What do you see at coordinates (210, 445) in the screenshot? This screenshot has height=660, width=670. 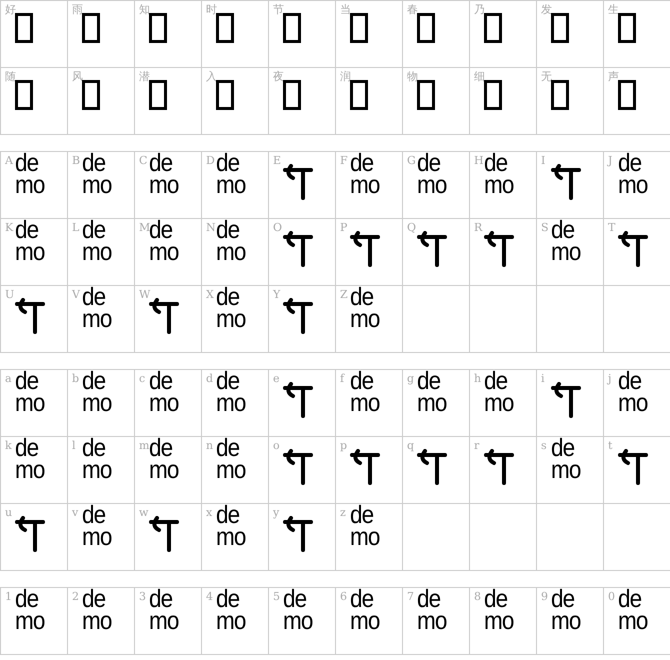 I see `character-label: n` at bounding box center [210, 445].